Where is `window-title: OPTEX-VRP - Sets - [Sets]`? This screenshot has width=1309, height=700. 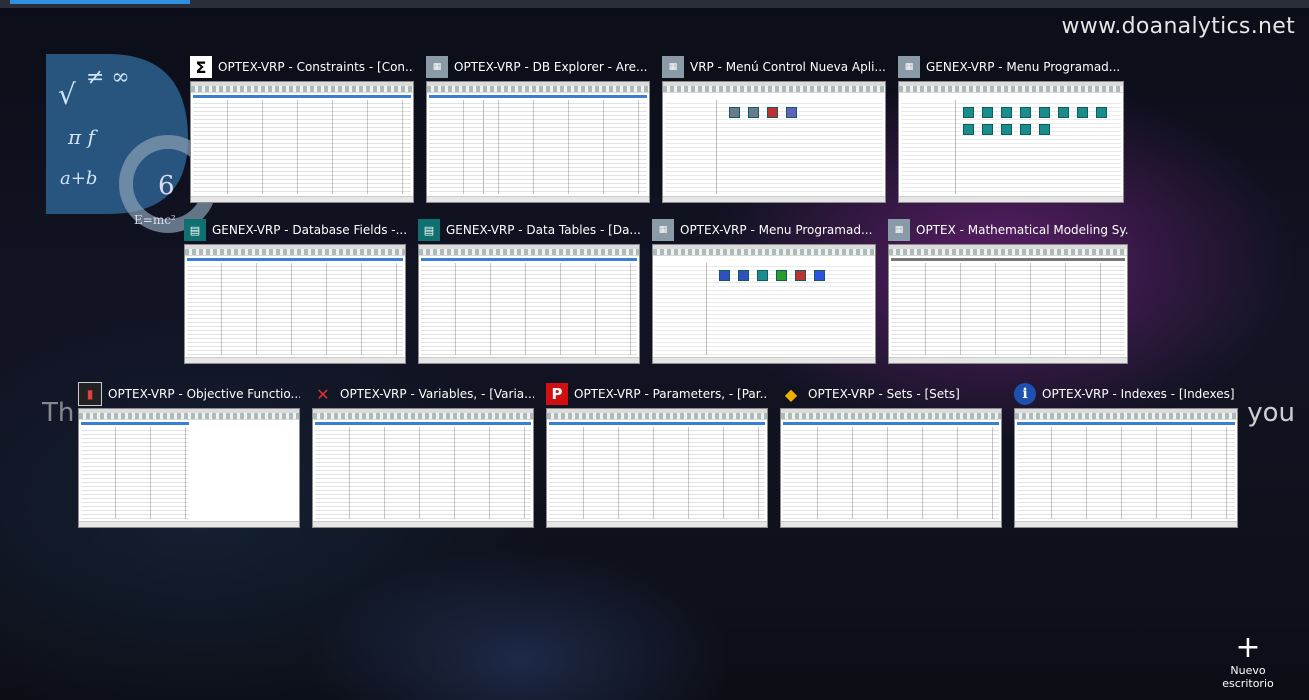 window-title: OPTEX-VRP - Sets - [Sets] is located at coordinates (884, 394).